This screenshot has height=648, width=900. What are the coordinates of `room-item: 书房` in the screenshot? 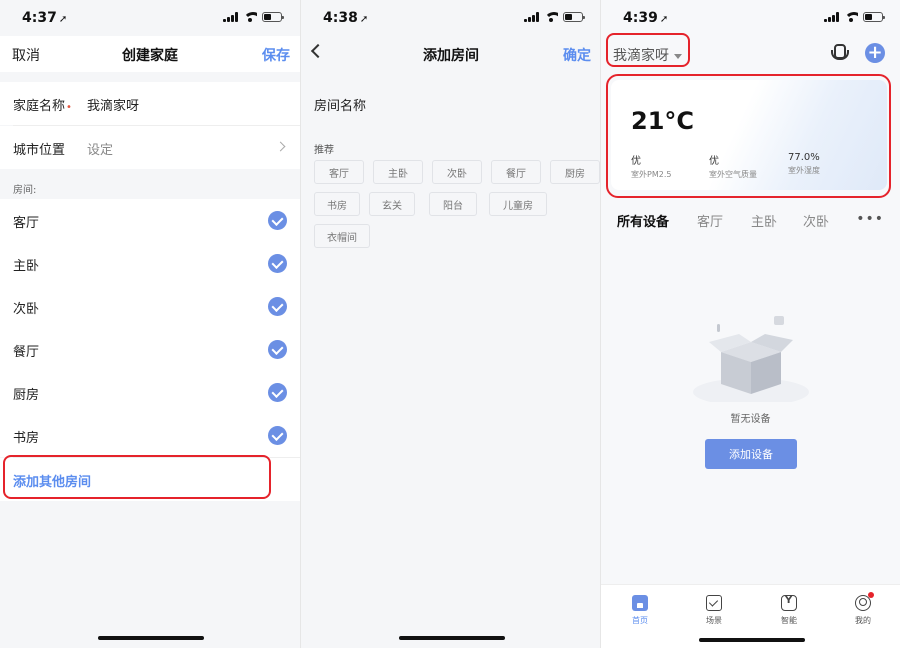 It's located at (150, 435).